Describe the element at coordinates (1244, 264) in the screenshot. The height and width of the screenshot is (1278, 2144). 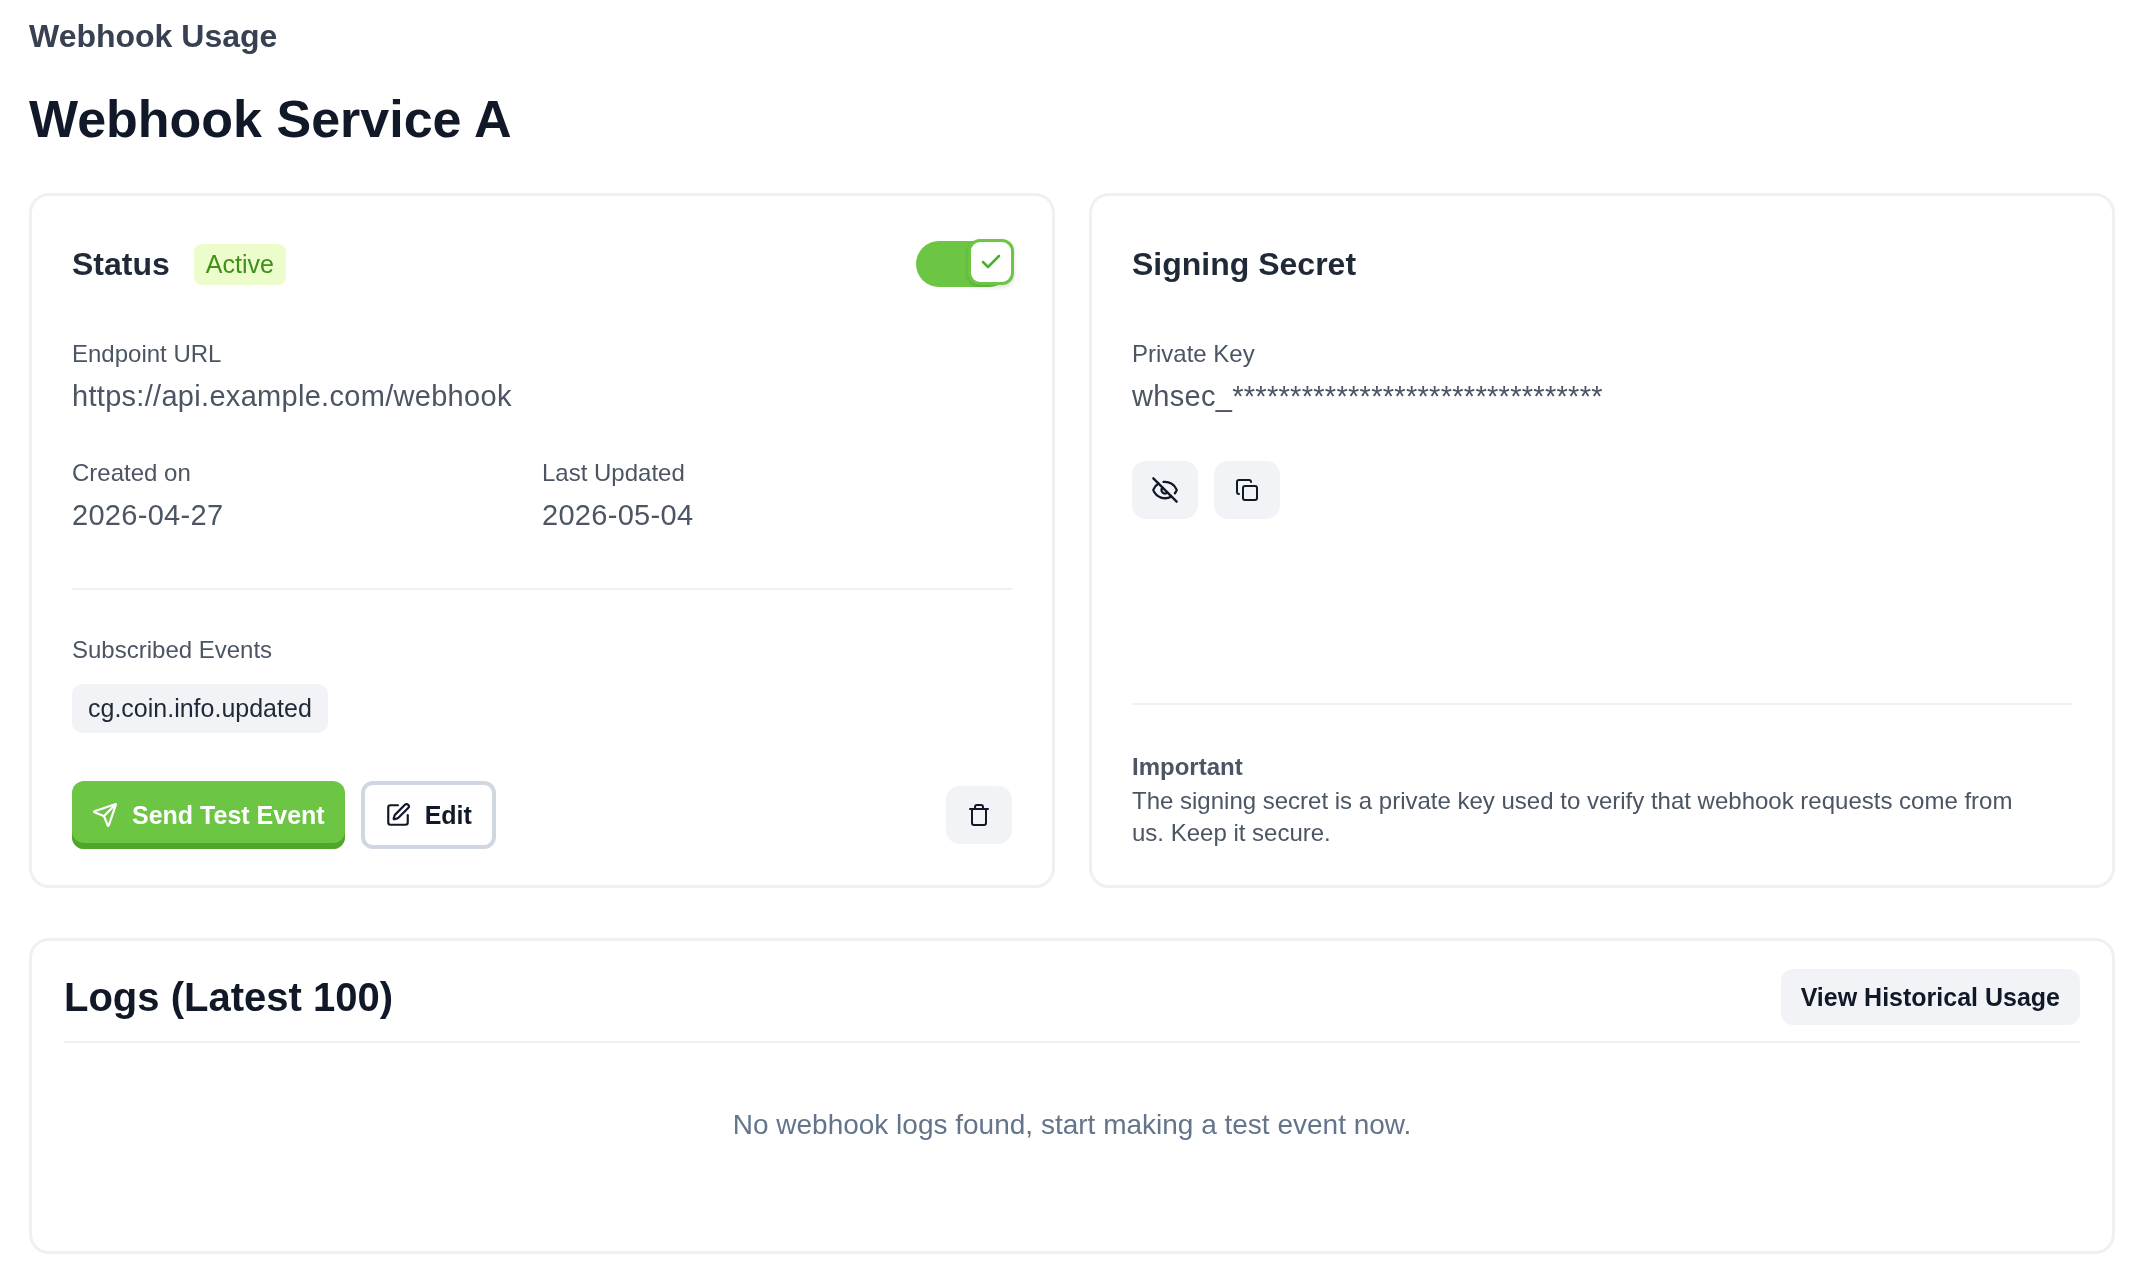
I see `card-title: Signing Secret` at that location.